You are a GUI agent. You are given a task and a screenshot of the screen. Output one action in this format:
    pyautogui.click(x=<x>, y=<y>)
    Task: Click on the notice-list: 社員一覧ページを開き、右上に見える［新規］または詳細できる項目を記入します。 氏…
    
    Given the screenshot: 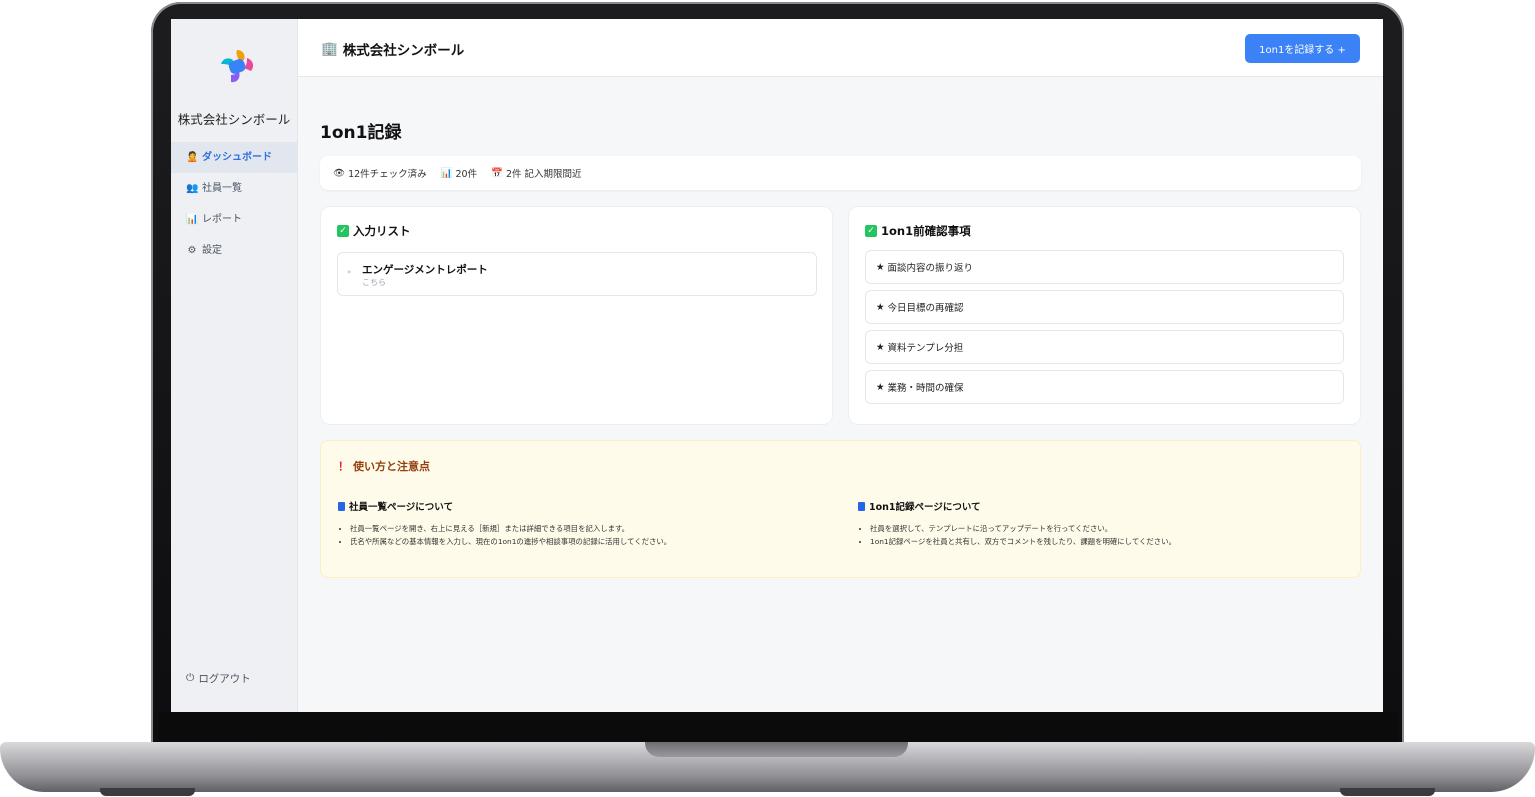 What is the action you would take?
    pyautogui.click(x=578, y=535)
    